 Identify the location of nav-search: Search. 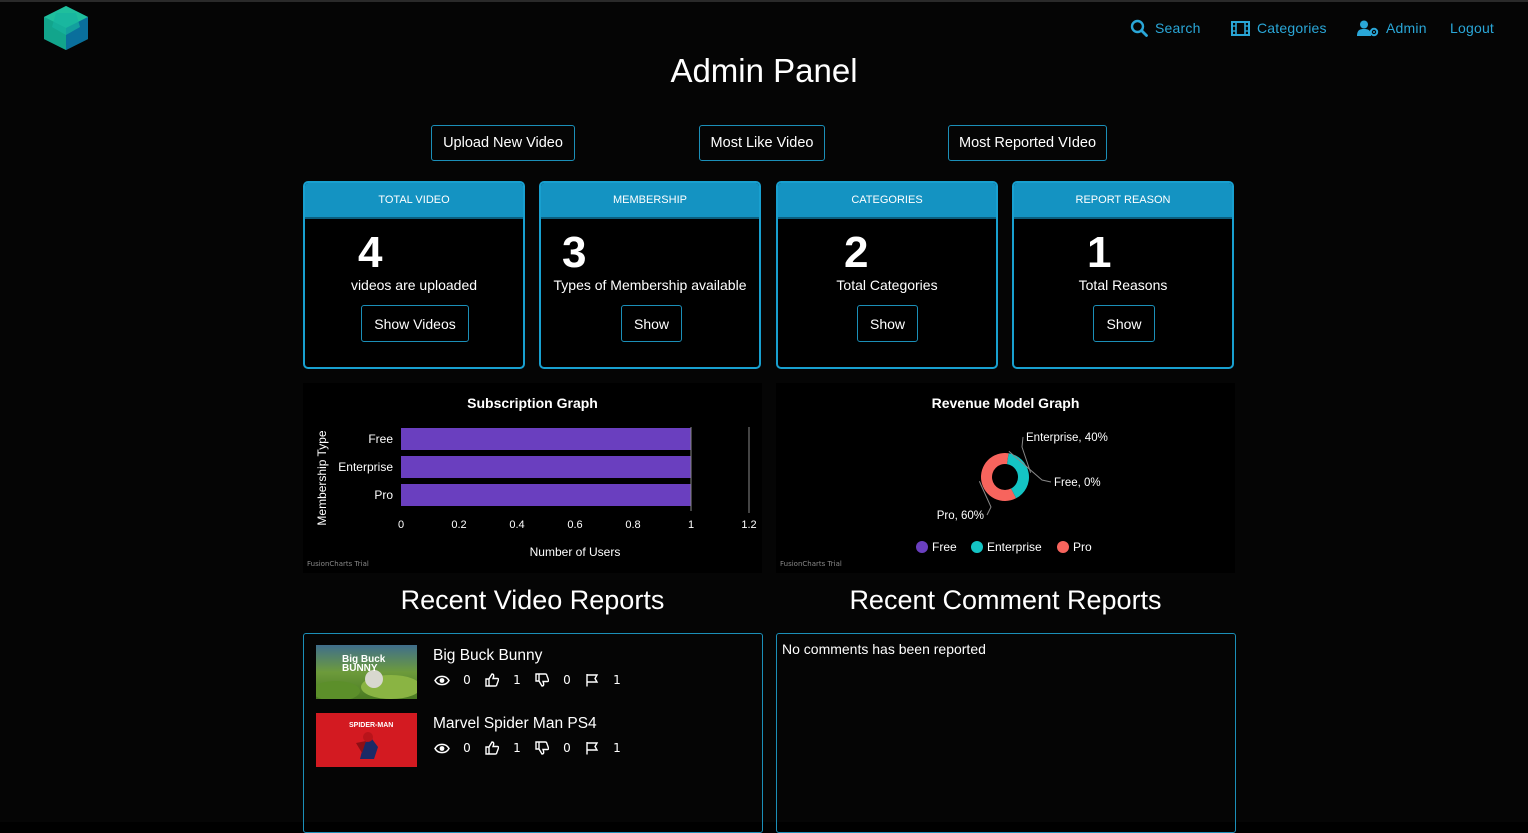
(1165, 28).